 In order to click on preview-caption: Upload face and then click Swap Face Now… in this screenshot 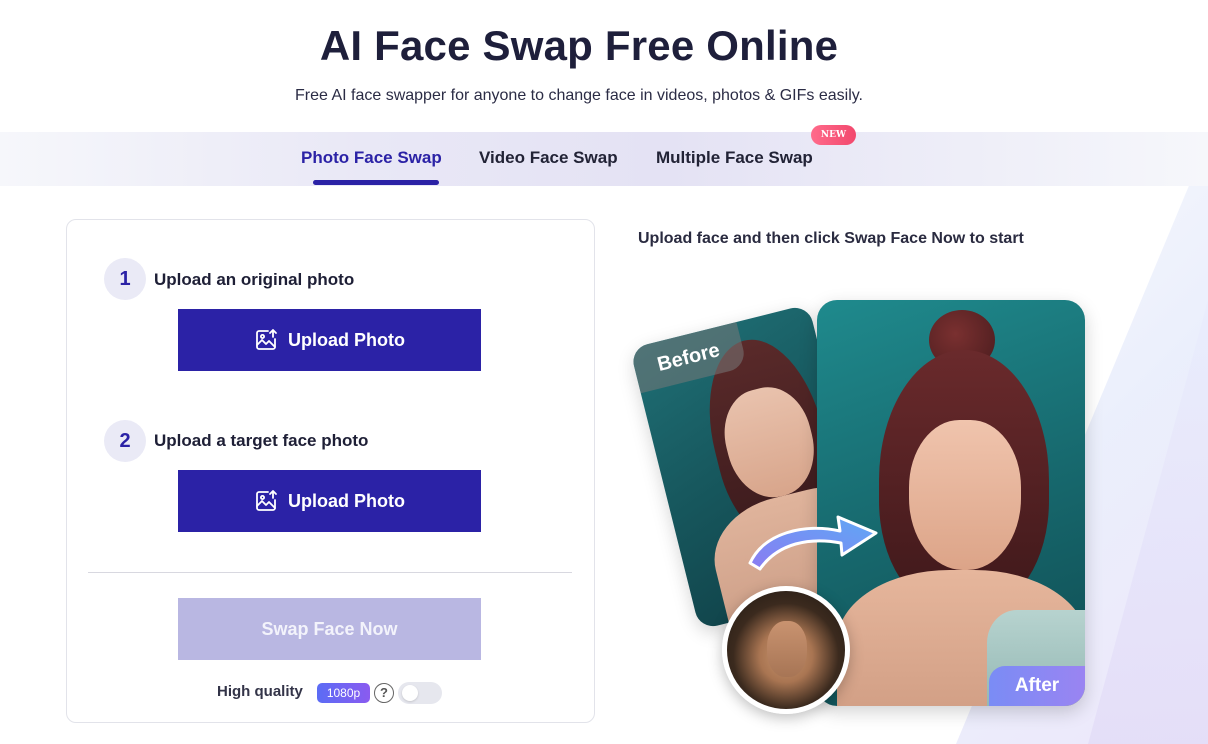, I will do `click(831, 238)`.